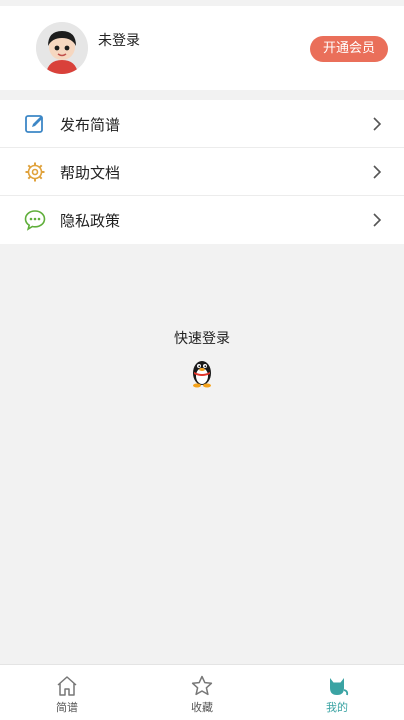 This screenshot has height=720, width=404. Describe the element at coordinates (202, 372) in the screenshot. I see `qq-penguin-icon` at that location.